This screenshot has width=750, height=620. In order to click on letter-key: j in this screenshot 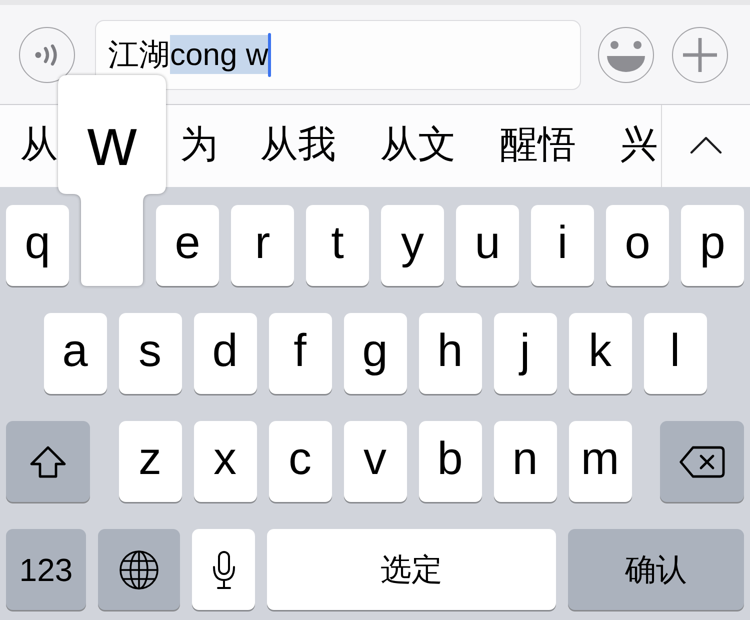, I will do `click(525, 353)`.